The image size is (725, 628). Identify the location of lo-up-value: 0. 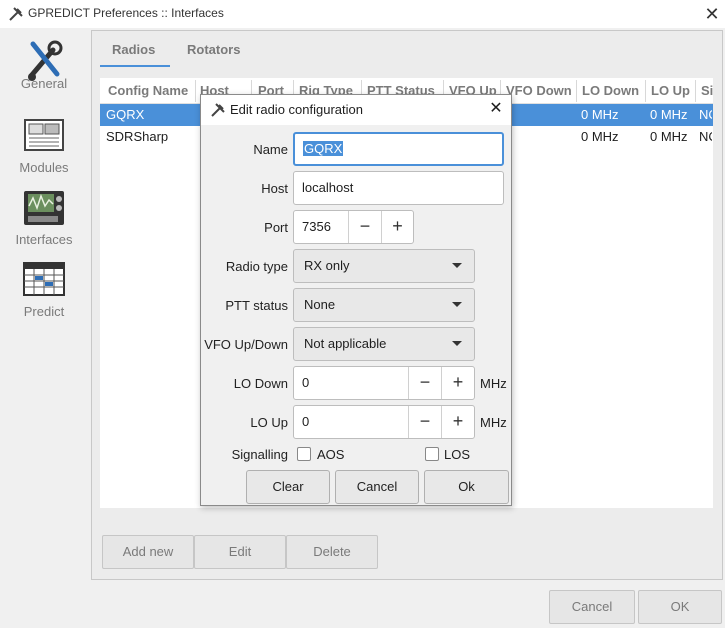
(306, 421).